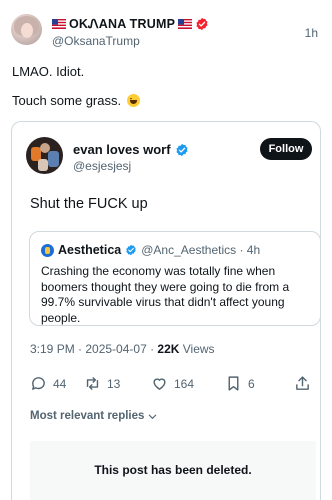  I want to click on views-count: 22K, so click(168, 349).